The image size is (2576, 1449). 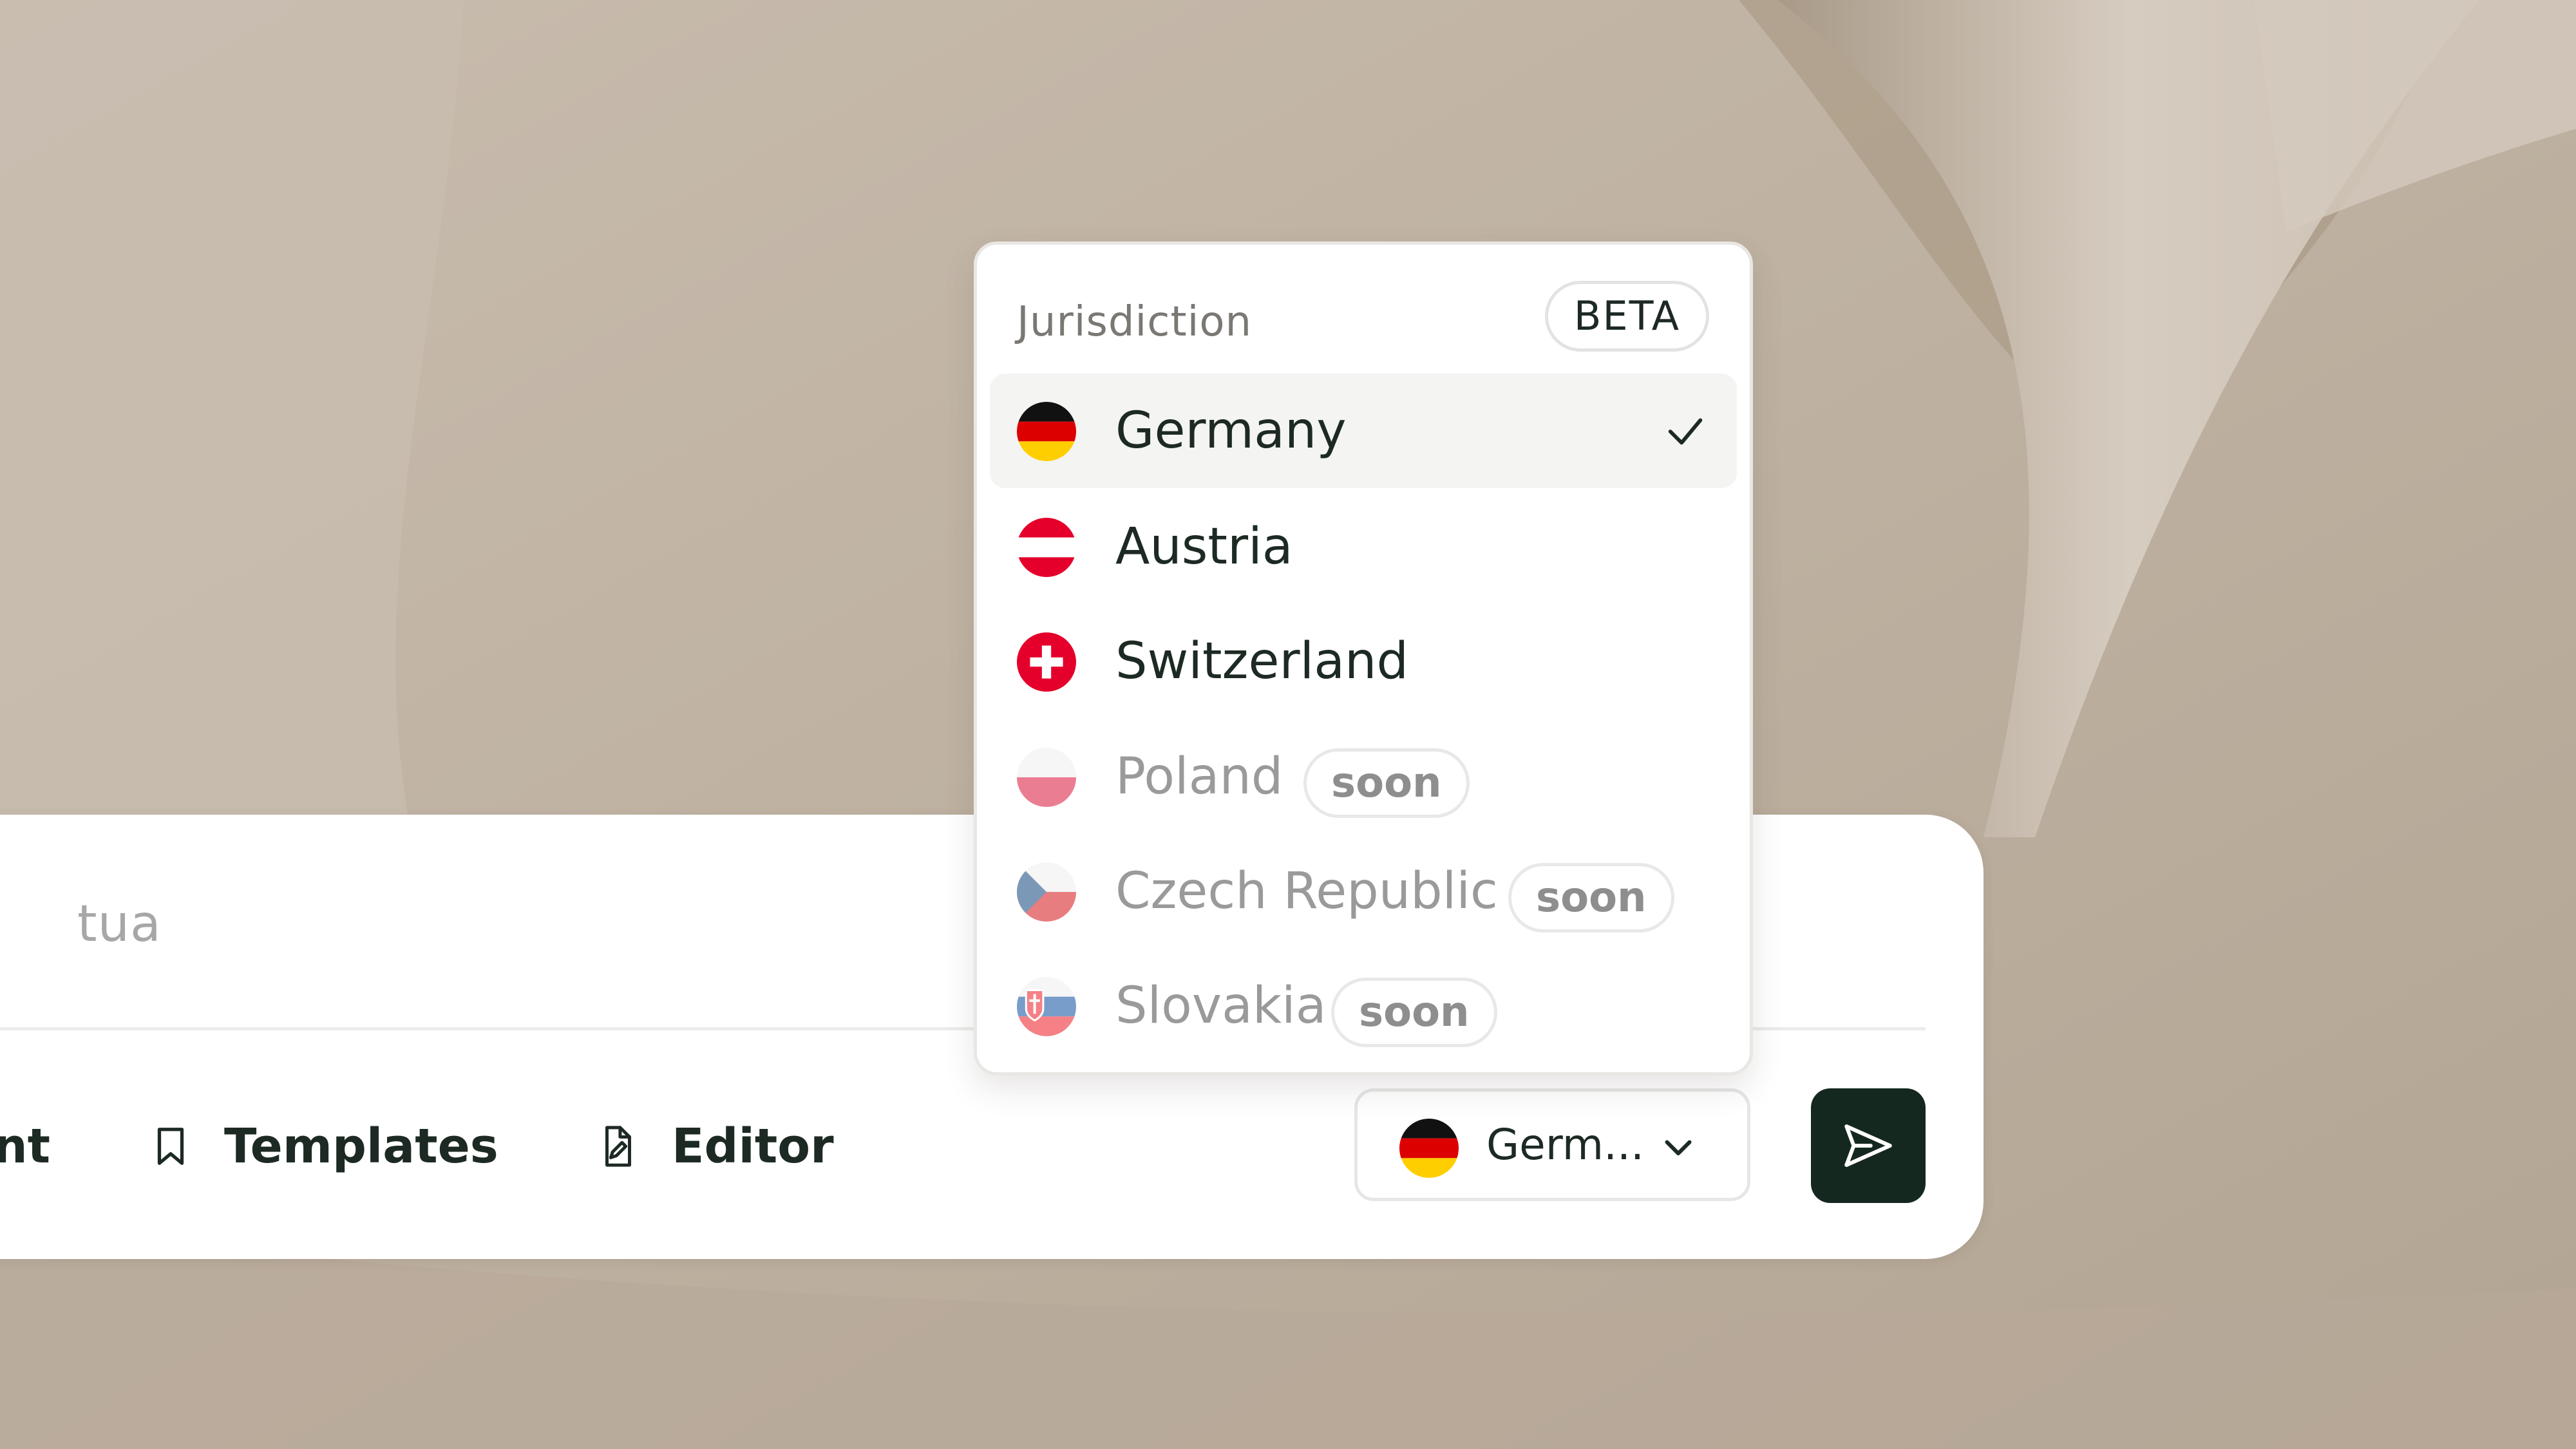 I want to click on option-label: Austria, so click(x=1204, y=547).